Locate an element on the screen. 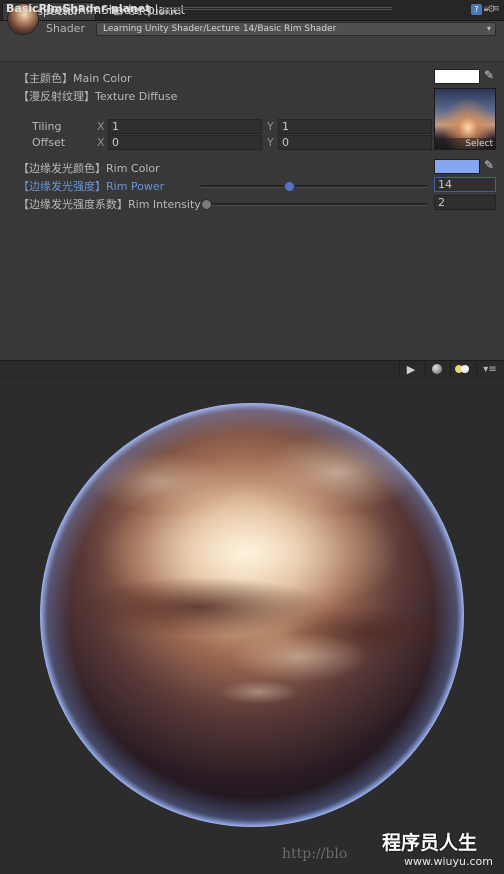 This screenshot has width=504, height=874. preview-sphere-button is located at coordinates (436, 369).